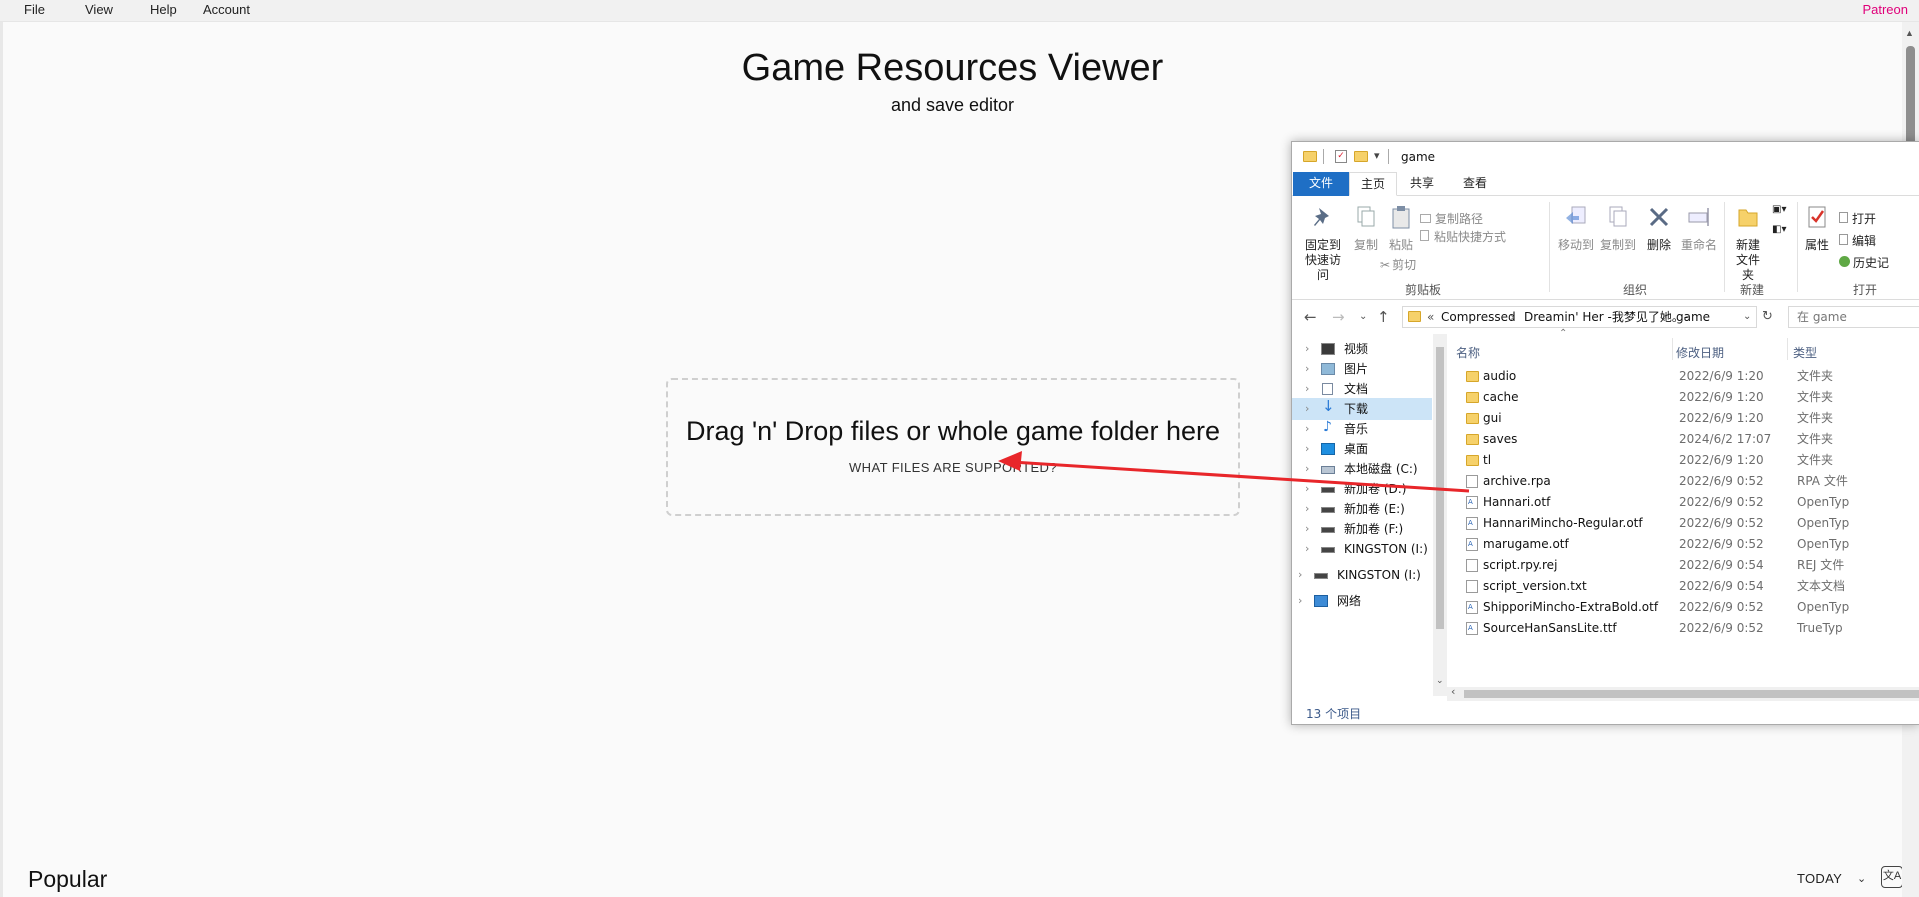 This screenshot has width=1919, height=897. Describe the element at coordinates (1659, 228) in the screenshot. I see `delete-button: 删除` at that location.